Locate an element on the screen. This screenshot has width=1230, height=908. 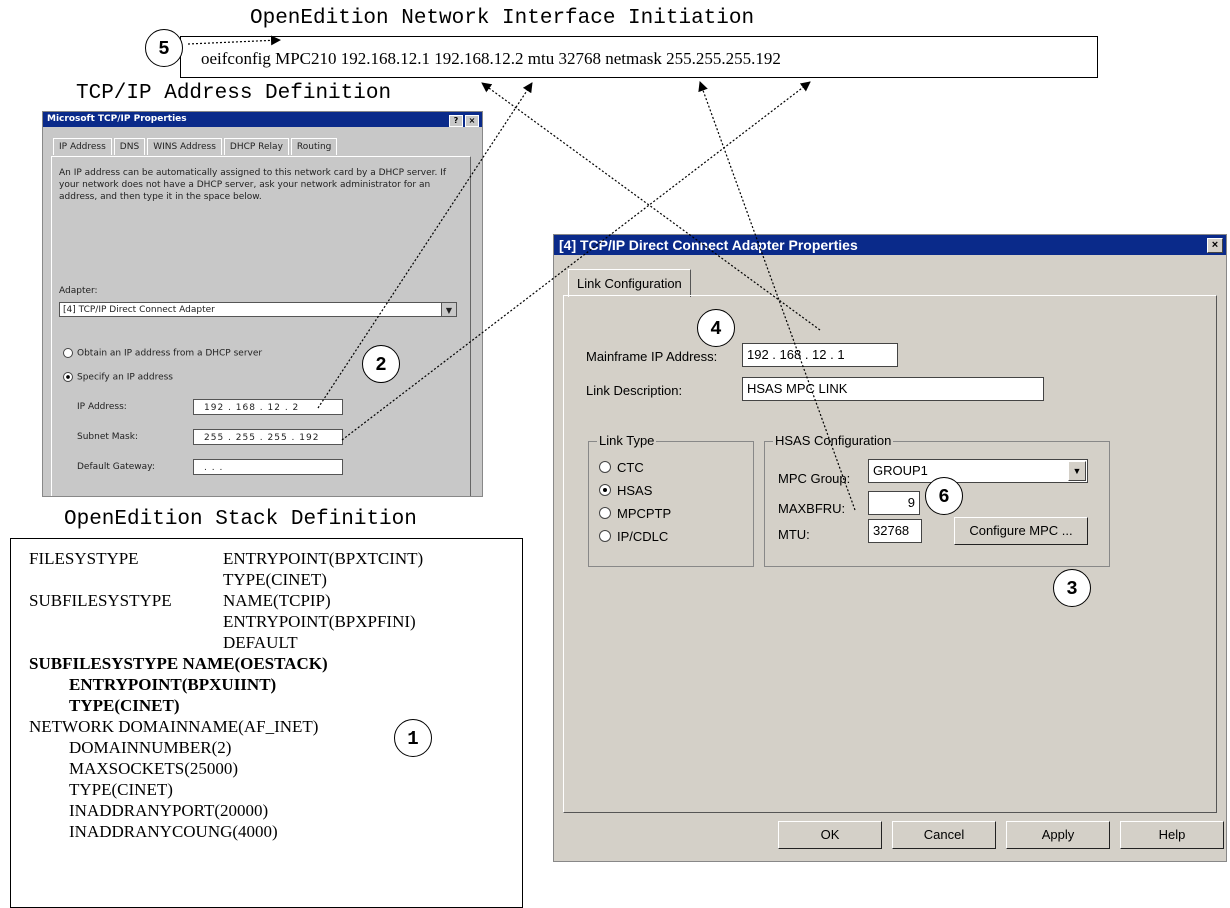
tab-dhcp-relay: DHCP Relay is located at coordinates (256, 146).